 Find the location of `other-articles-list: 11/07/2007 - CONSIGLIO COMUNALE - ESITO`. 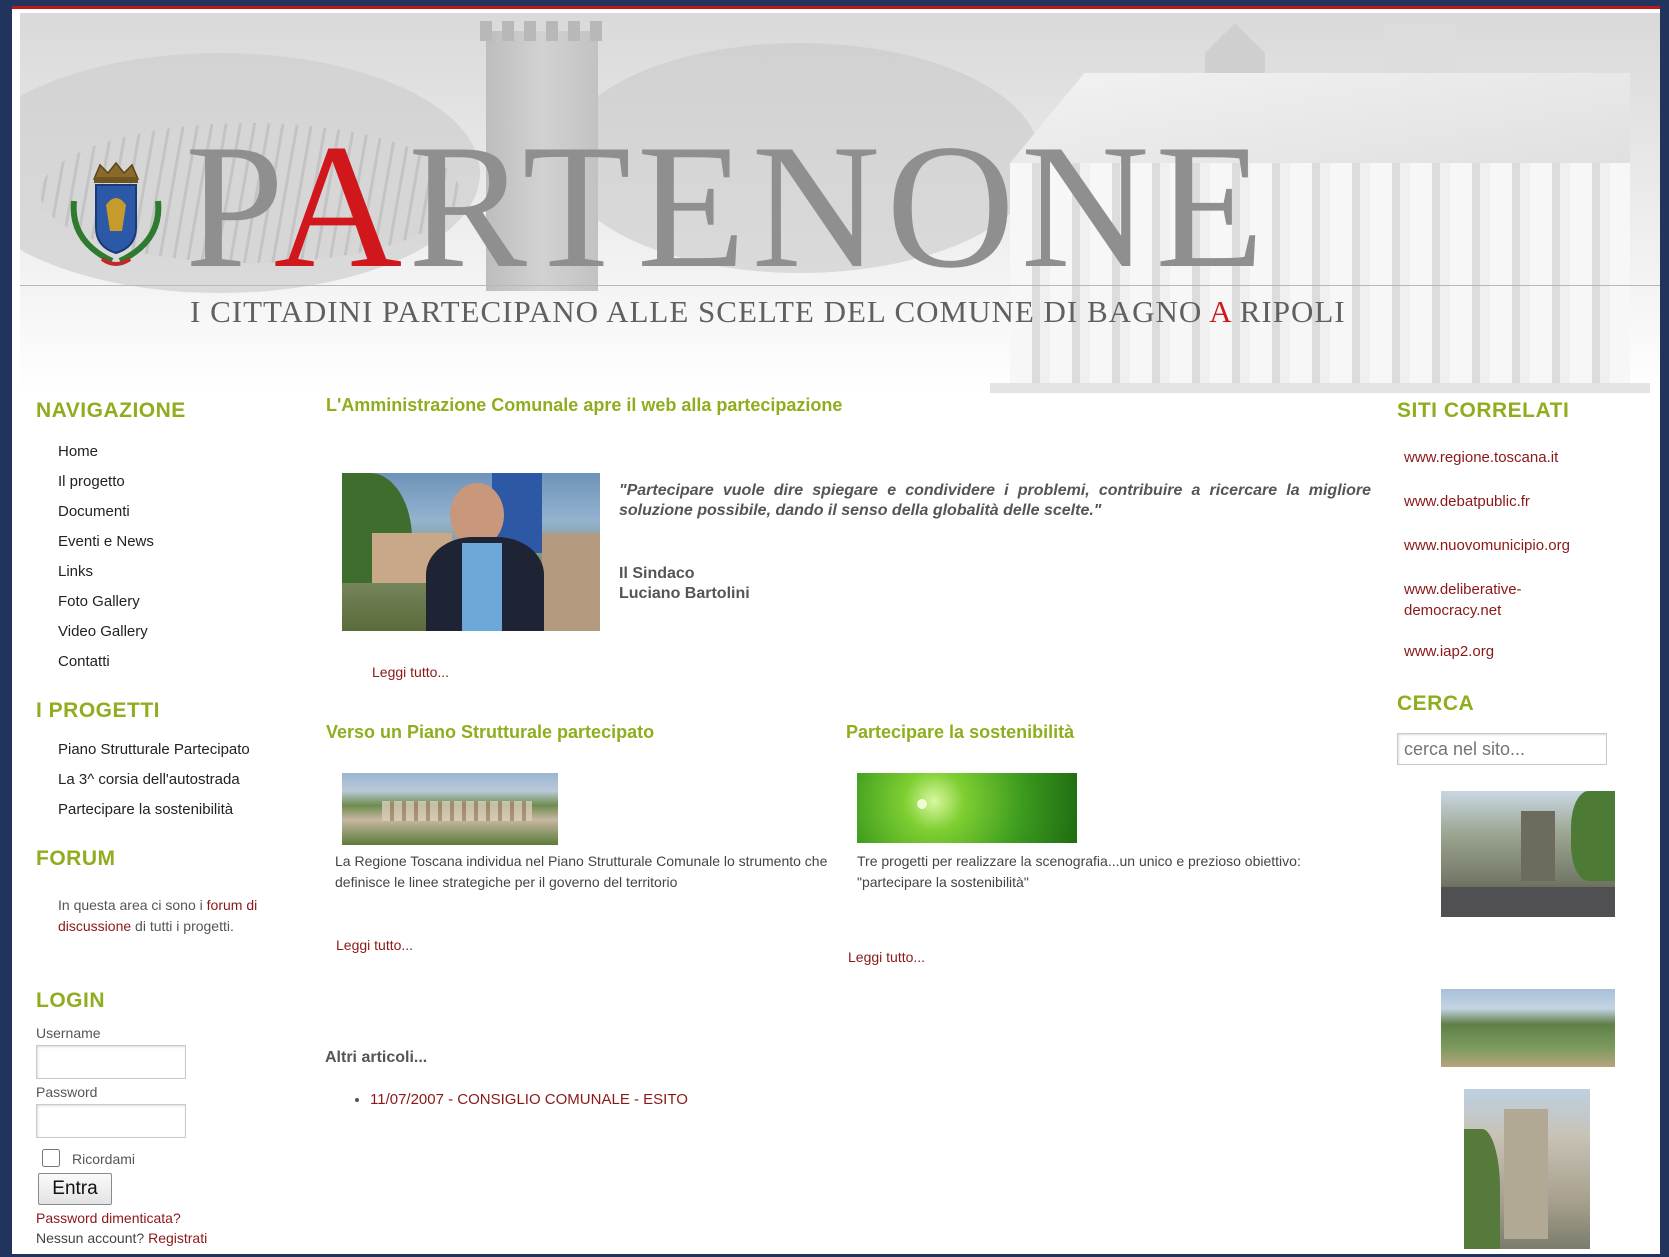

other-articles-list: 11/07/2007 - CONSIGLIO COMUNALE - ESITO is located at coordinates (519, 1099).